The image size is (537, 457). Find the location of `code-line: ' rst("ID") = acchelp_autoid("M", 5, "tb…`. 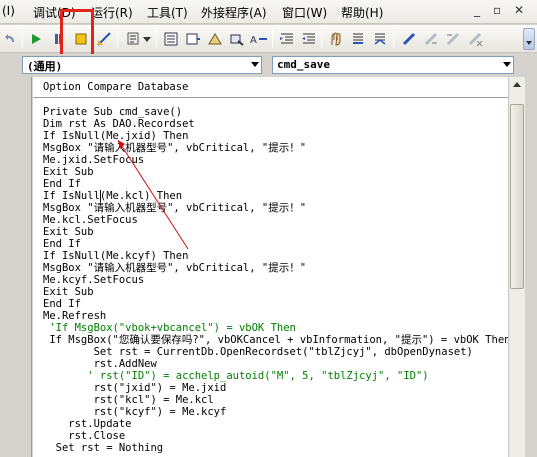

code-line: ' rst("ID") = acchelp_autoid("M", 5, "tb… is located at coordinates (236, 376).